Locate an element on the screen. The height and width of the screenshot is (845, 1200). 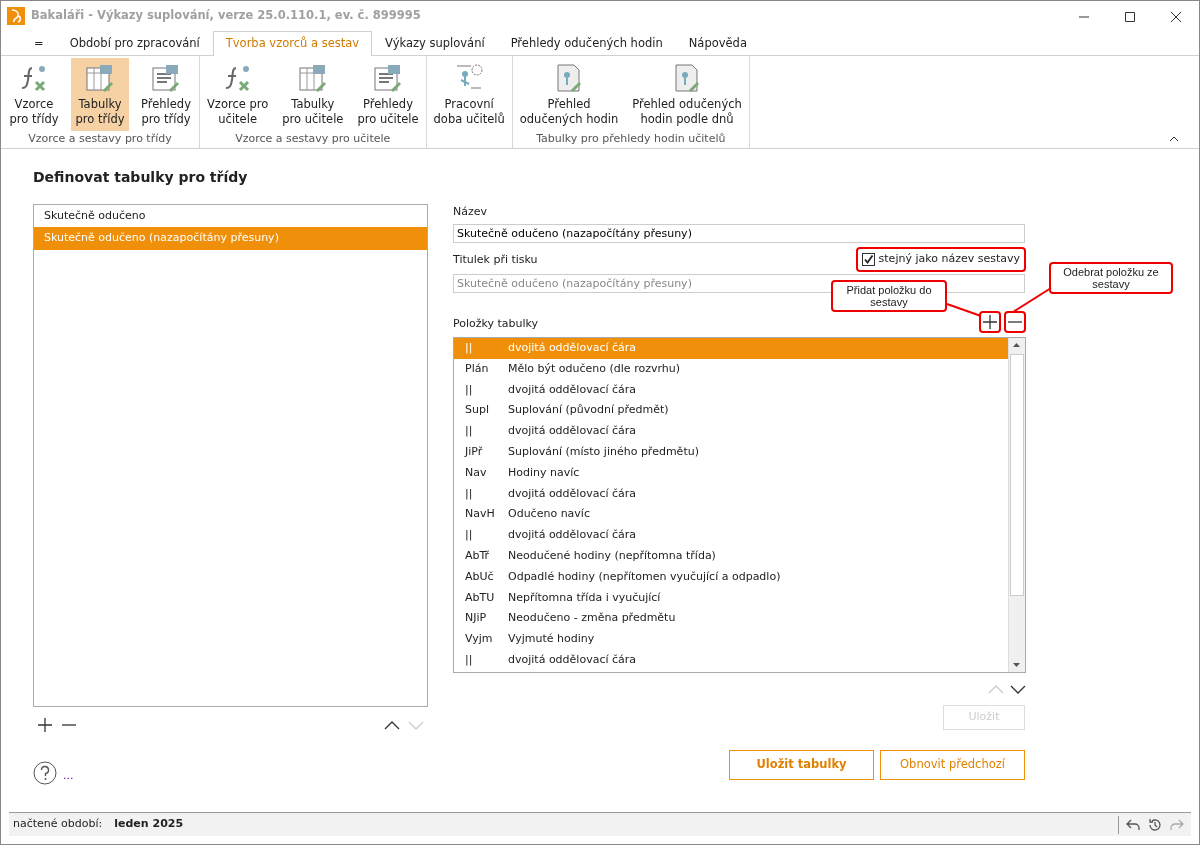
window-title: Bakaláři - Výkazy suplování, verze 25.0.110.1, ev. č. 899995 is located at coordinates (226, 16).